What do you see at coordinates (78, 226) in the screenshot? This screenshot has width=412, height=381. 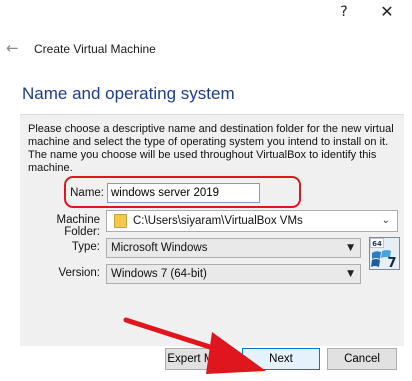 I see `machine-folder-label: Machine Folder:` at bounding box center [78, 226].